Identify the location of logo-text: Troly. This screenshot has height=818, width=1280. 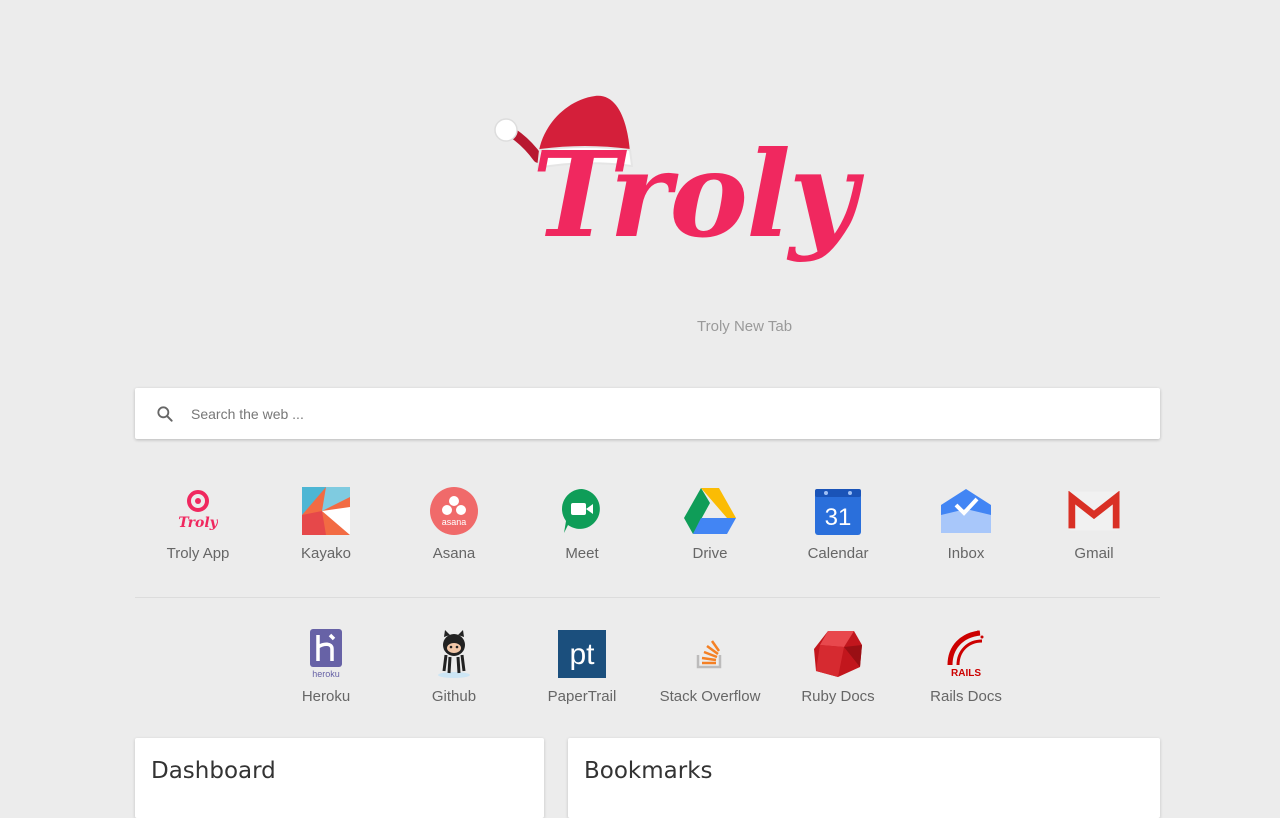
(694, 194).